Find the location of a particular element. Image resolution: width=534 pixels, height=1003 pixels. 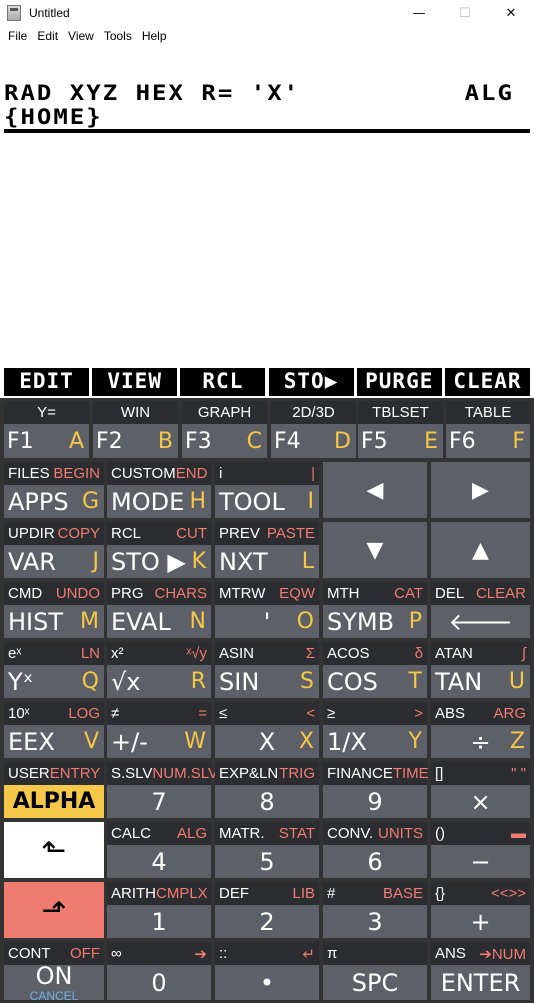

key-5: MATR. STAT 5 is located at coordinates (267, 850).